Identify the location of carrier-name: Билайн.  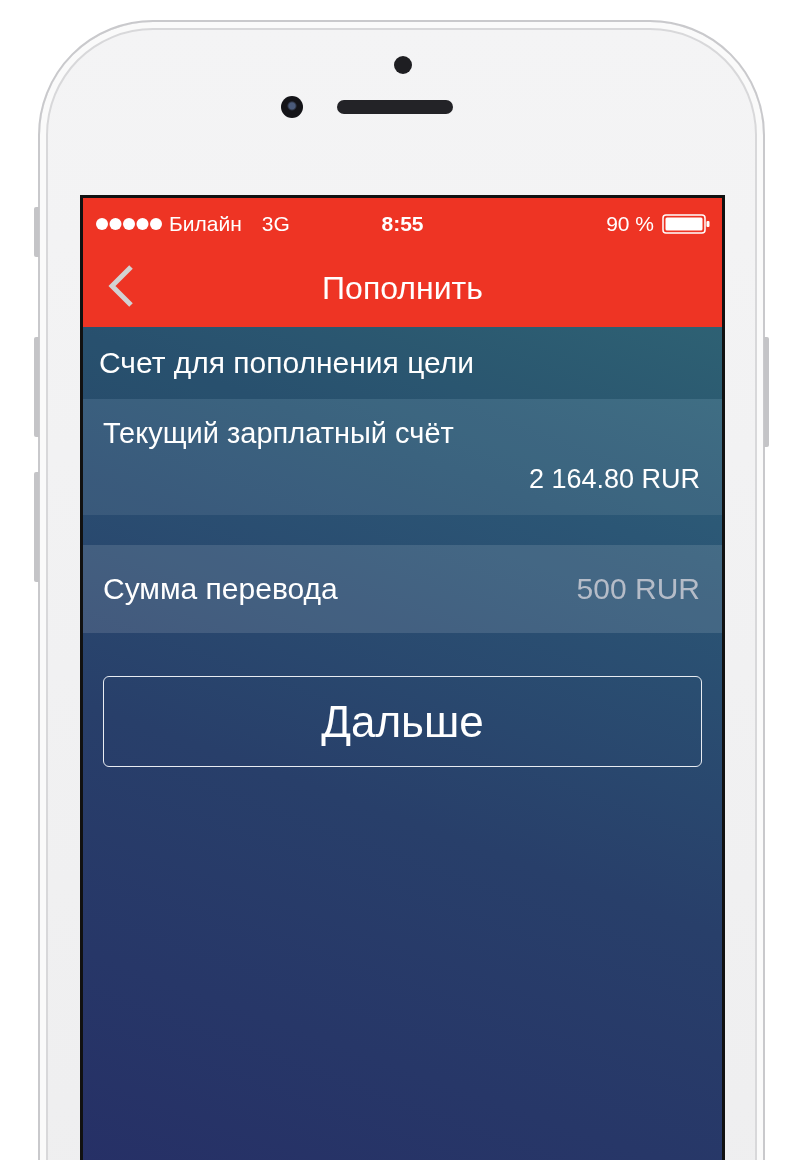
(205, 224).